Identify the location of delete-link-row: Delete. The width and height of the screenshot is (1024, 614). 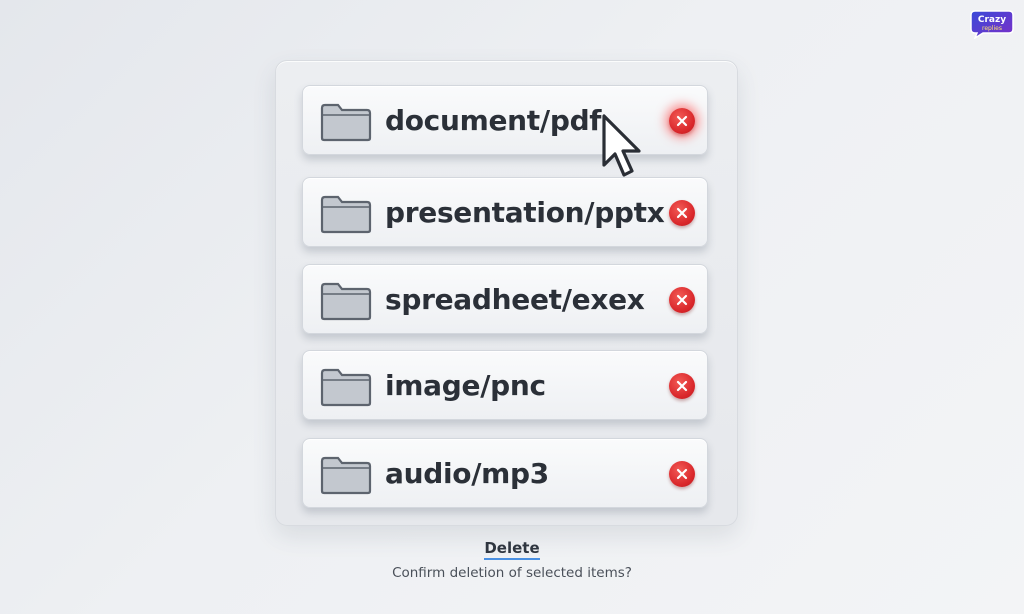
(512, 549).